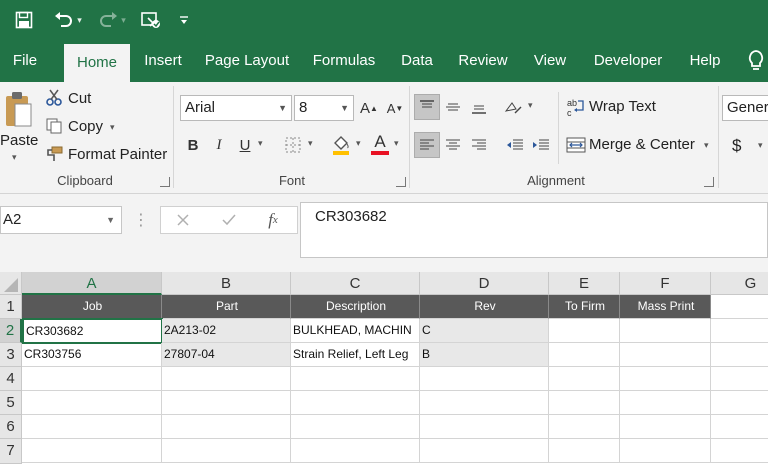 This screenshot has height=464, width=768. I want to click on header-cell-to-firm: To Firm, so click(584, 307).